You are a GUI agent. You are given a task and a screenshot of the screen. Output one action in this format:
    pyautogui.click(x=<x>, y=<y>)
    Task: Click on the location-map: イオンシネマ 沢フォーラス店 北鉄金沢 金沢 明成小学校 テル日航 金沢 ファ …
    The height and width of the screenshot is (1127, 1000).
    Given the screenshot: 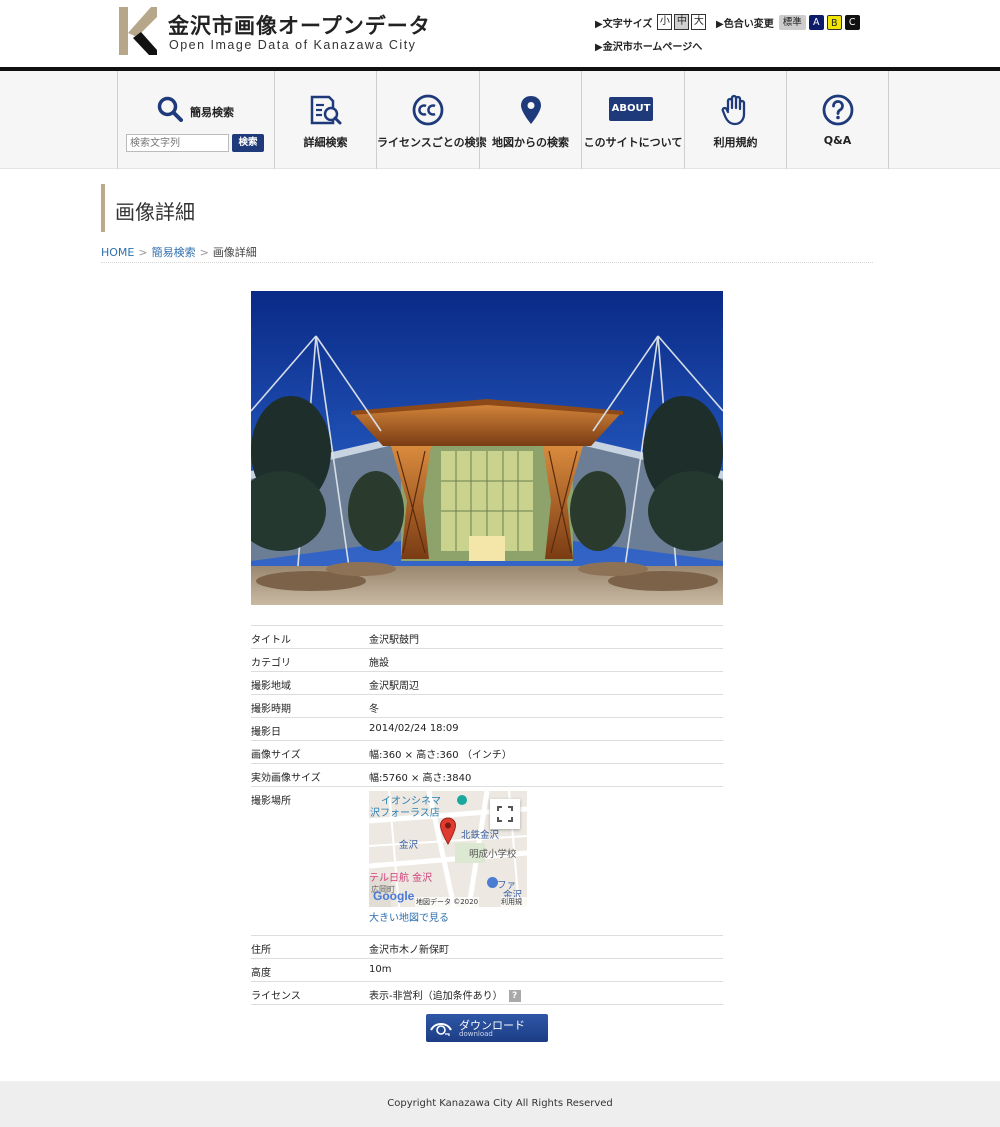 What is the action you would take?
    pyautogui.click(x=448, y=849)
    